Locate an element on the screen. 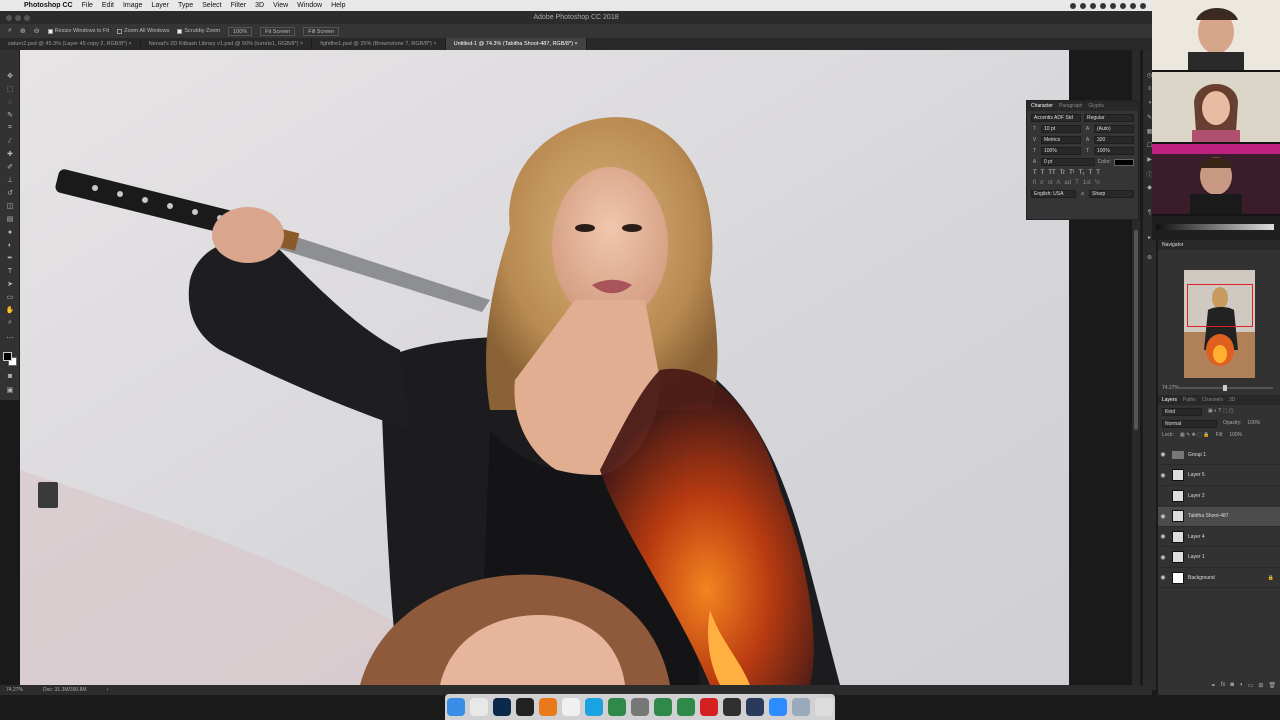 Image resolution: width=1280 pixels, height=720 pixels. layer-row: ◉ Layer 4 is located at coordinates (1219, 537).